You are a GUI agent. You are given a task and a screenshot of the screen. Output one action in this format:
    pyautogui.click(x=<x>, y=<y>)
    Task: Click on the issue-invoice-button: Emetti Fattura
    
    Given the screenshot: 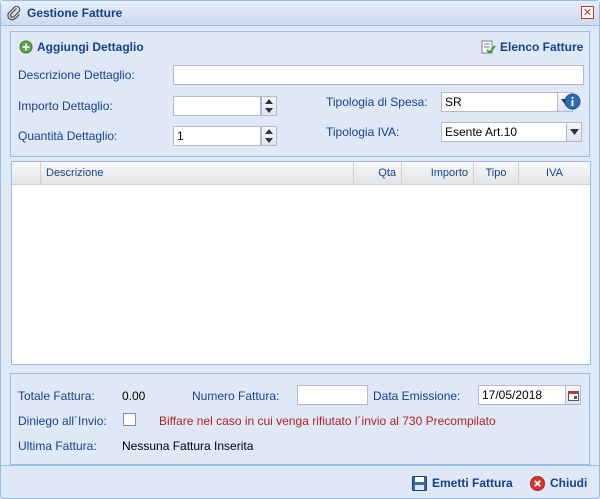 What is the action you would take?
    pyautogui.click(x=462, y=483)
    